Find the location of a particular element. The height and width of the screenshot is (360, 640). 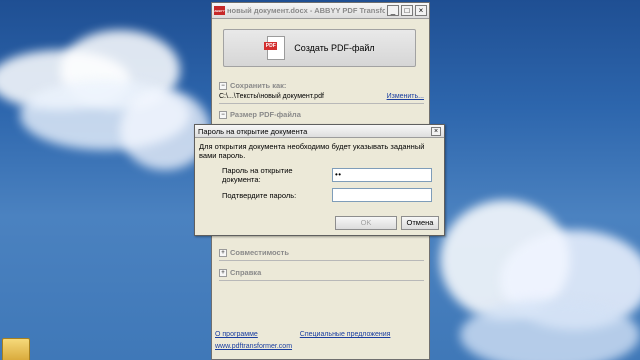

file-size-section: − Размер PDF-файла is located at coordinates (321, 114).